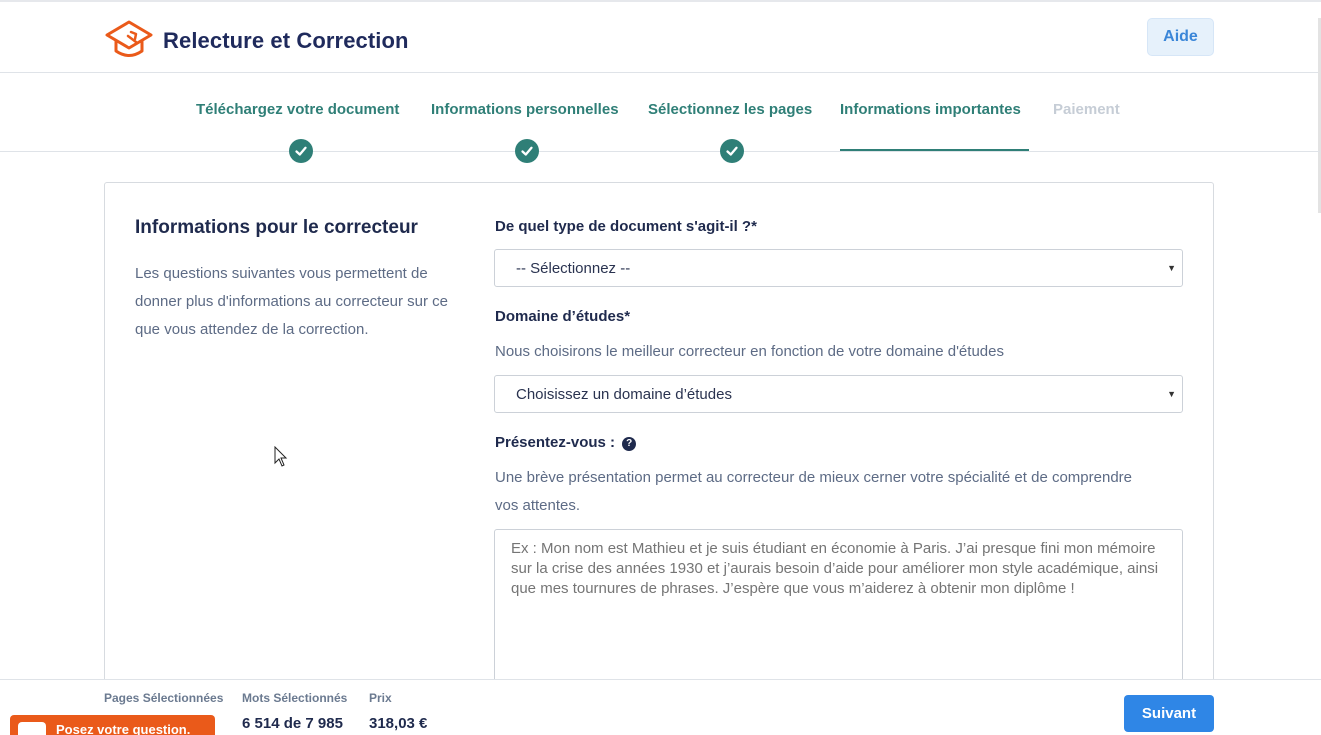 Image resolution: width=1321 pixels, height=735 pixels. I want to click on intro-label: Présentez-vous :, so click(555, 442).